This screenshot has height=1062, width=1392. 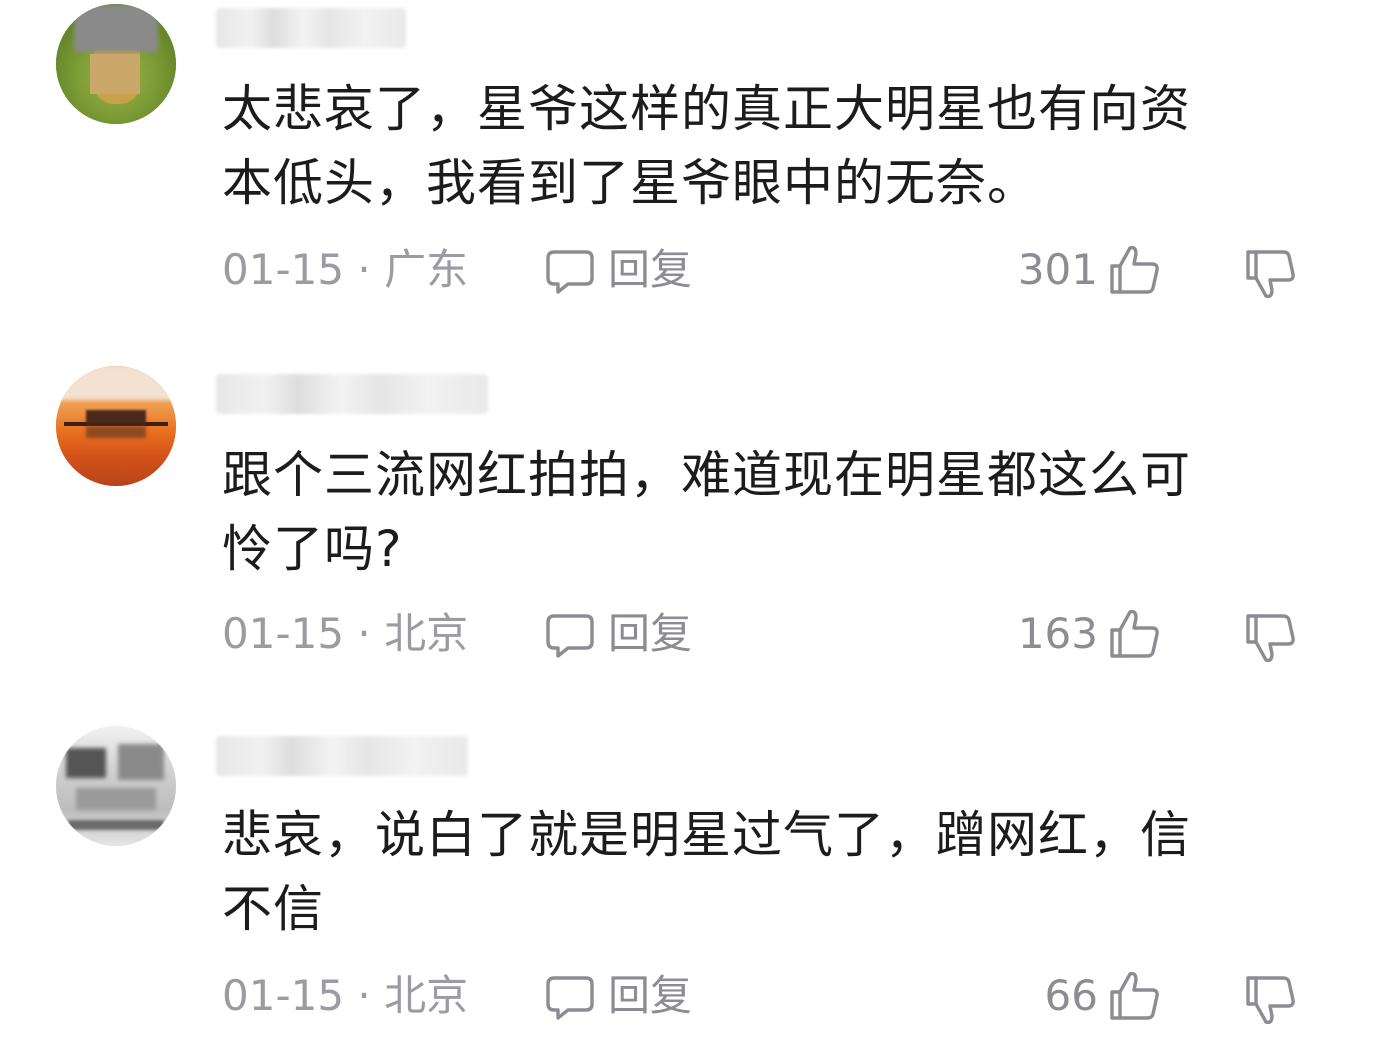 I want to click on like-count: 66, so click(x=1071, y=995).